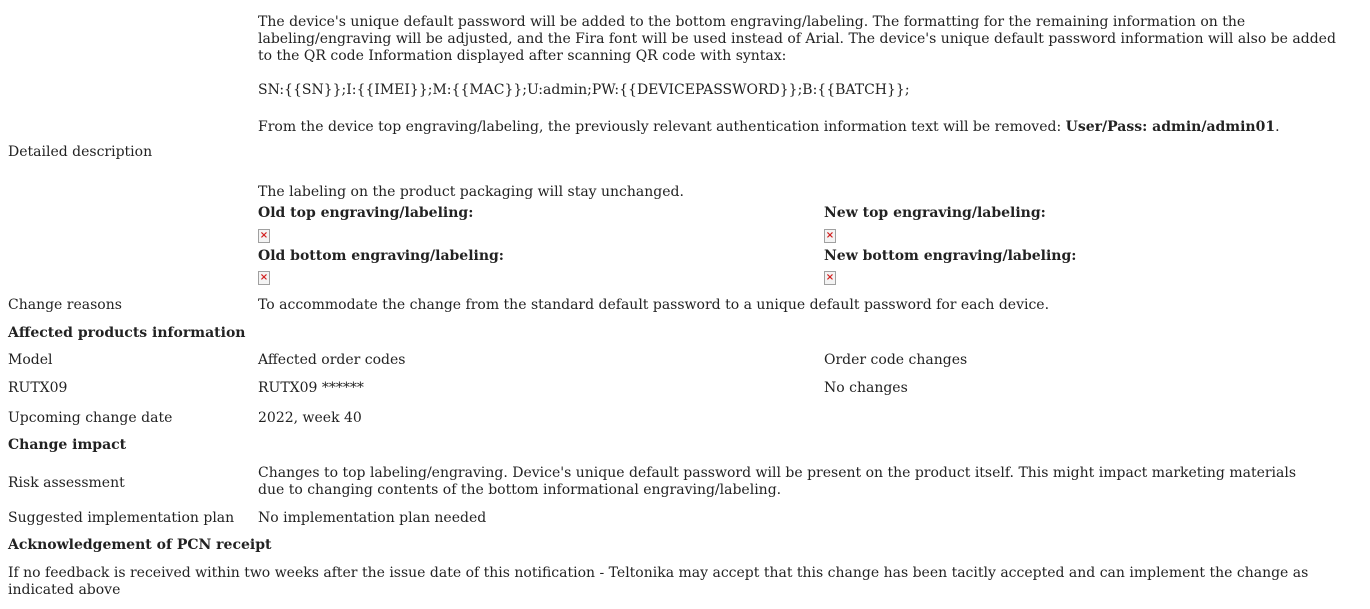  What do you see at coordinates (950, 256) in the screenshot?
I see `new-bottom-label: New bottom engraving/labeling:` at bounding box center [950, 256].